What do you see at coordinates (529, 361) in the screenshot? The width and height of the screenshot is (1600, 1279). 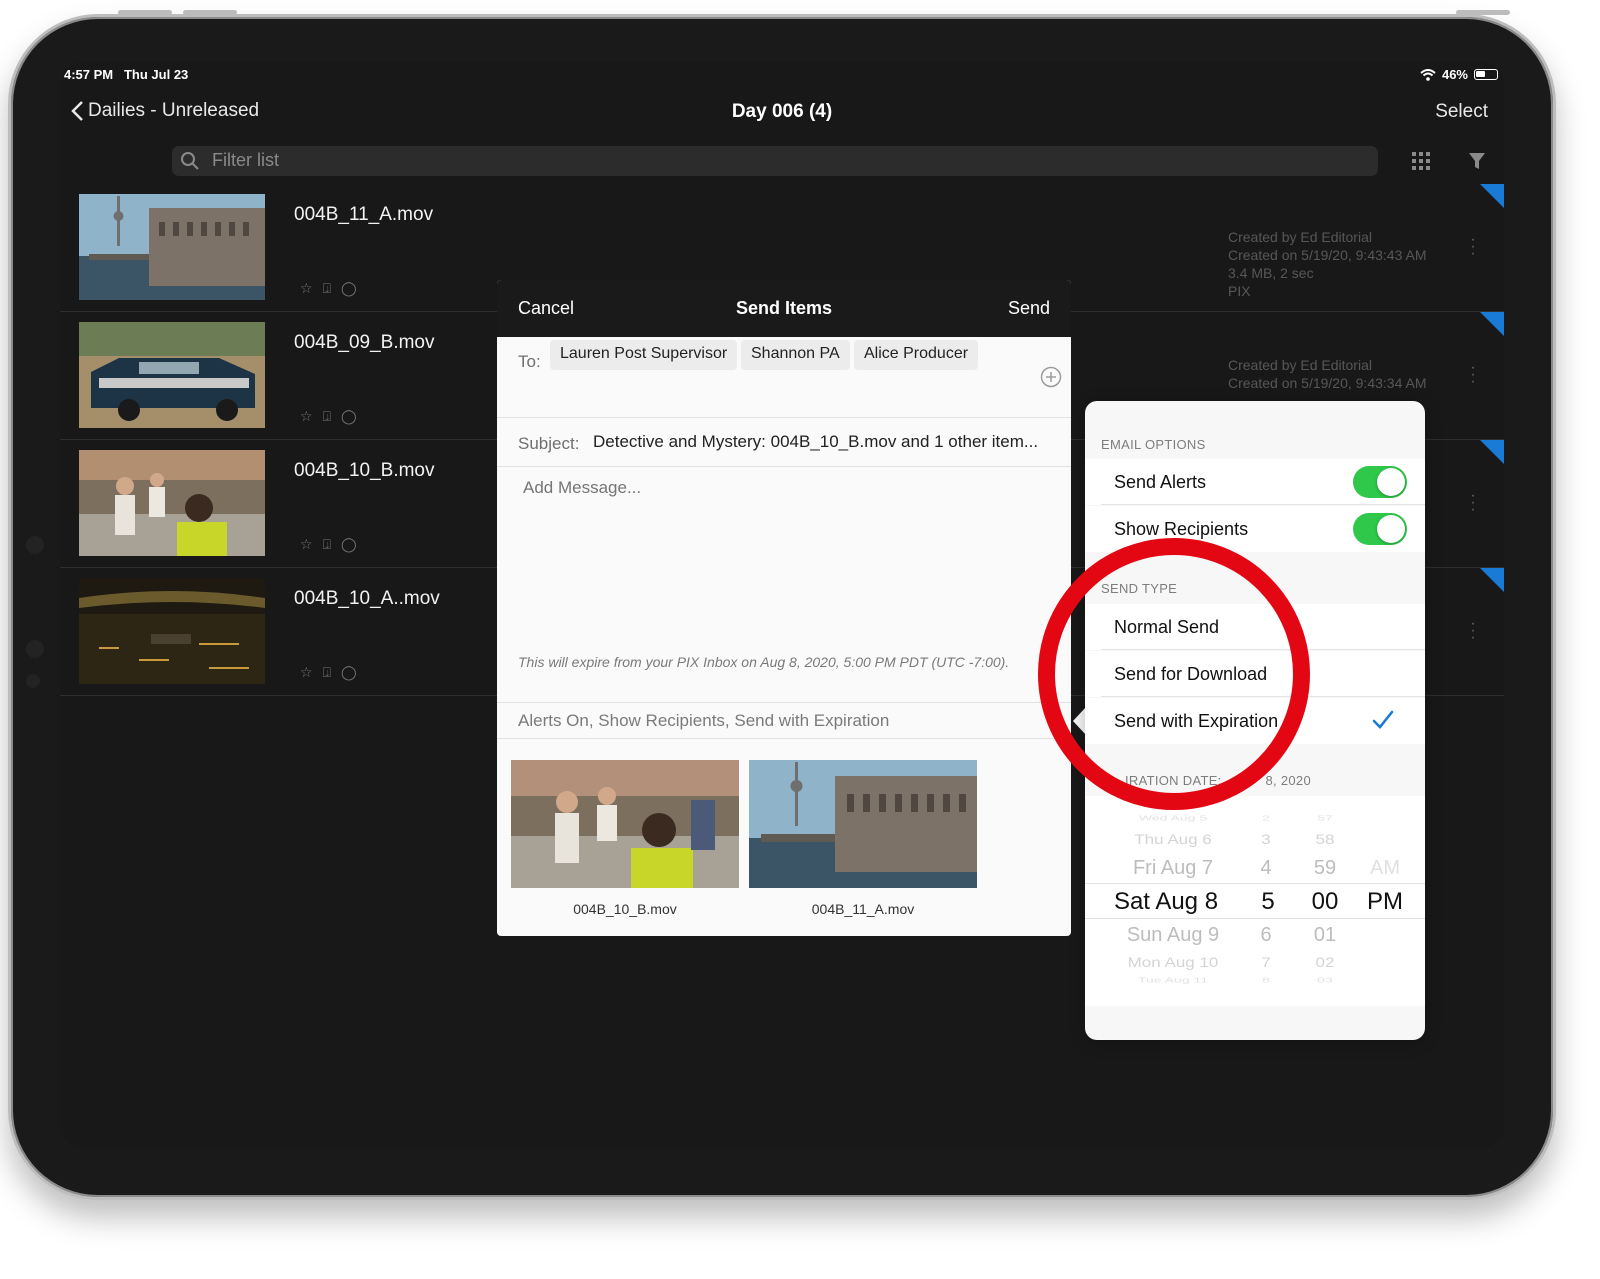 I see `to-label: To:` at bounding box center [529, 361].